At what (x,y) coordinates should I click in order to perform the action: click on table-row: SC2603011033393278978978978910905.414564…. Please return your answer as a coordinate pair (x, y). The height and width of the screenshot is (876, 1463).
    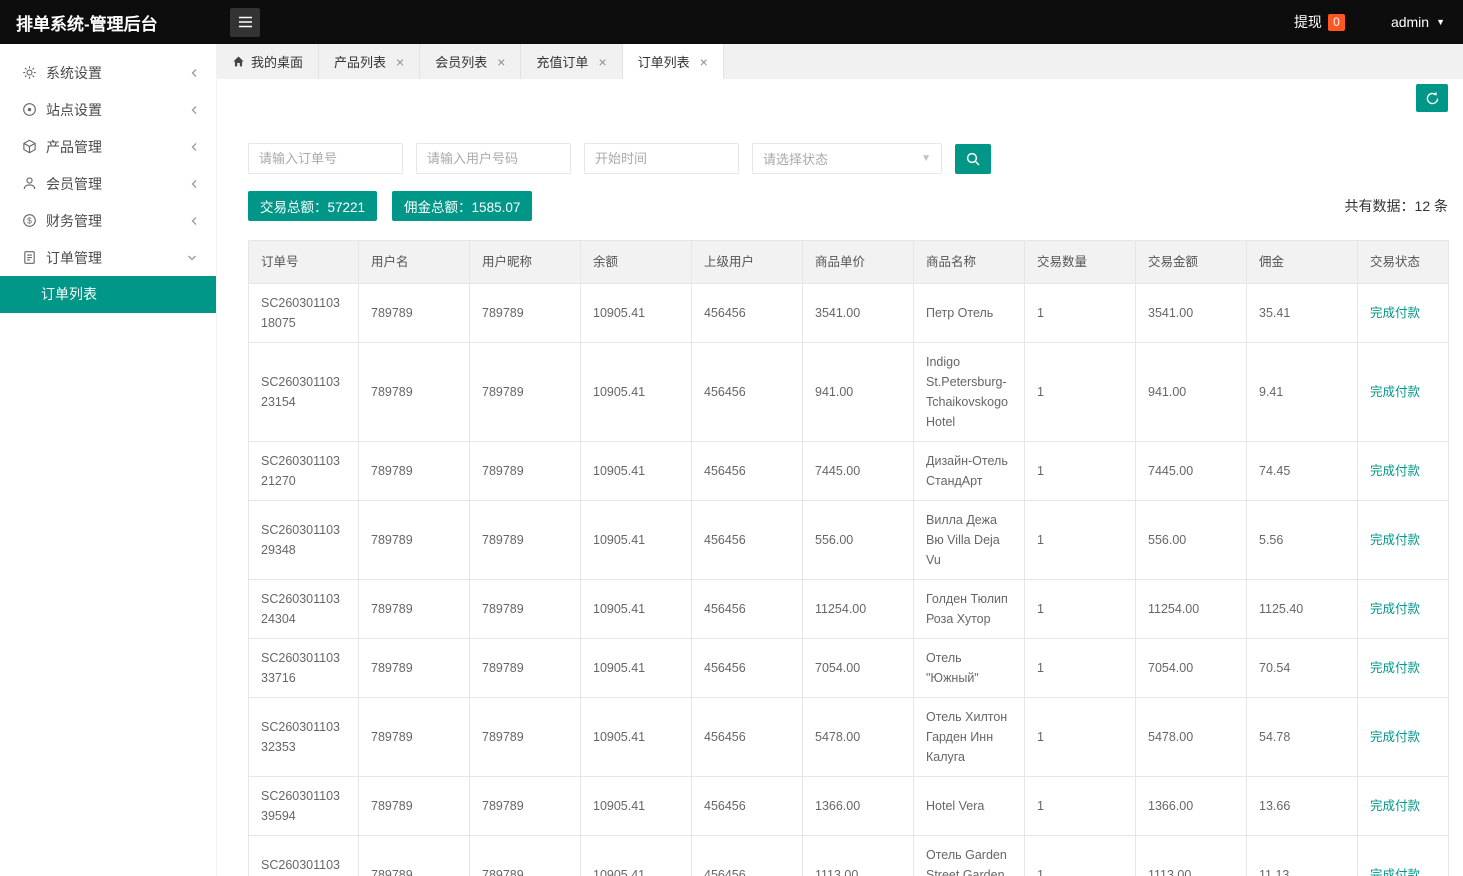
    Looking at the image, I should click on (848, 855).